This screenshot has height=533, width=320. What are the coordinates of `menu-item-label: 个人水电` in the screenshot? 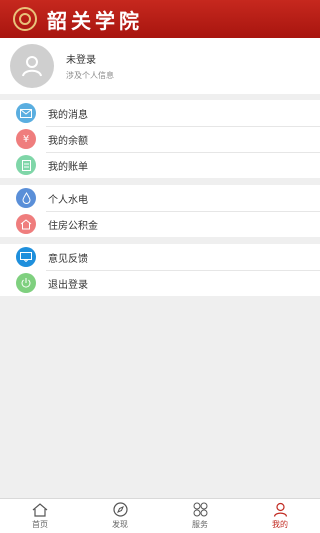 It's located at (68, 200).